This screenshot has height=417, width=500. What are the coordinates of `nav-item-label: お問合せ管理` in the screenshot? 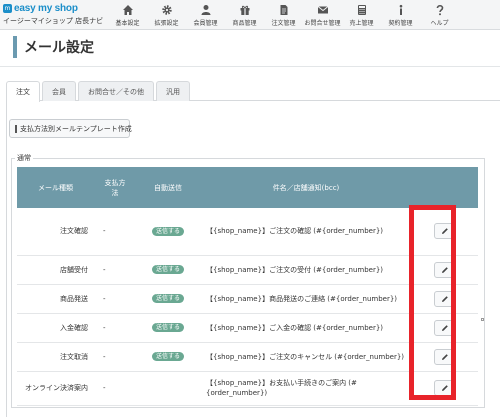 It's located at (322, 23).